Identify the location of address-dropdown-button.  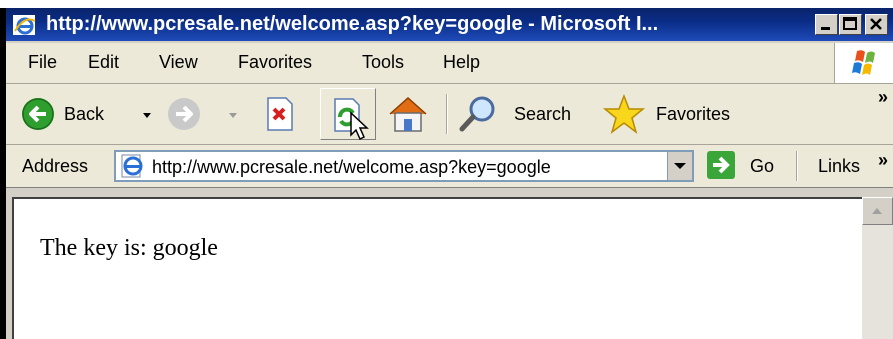
(679, 166).